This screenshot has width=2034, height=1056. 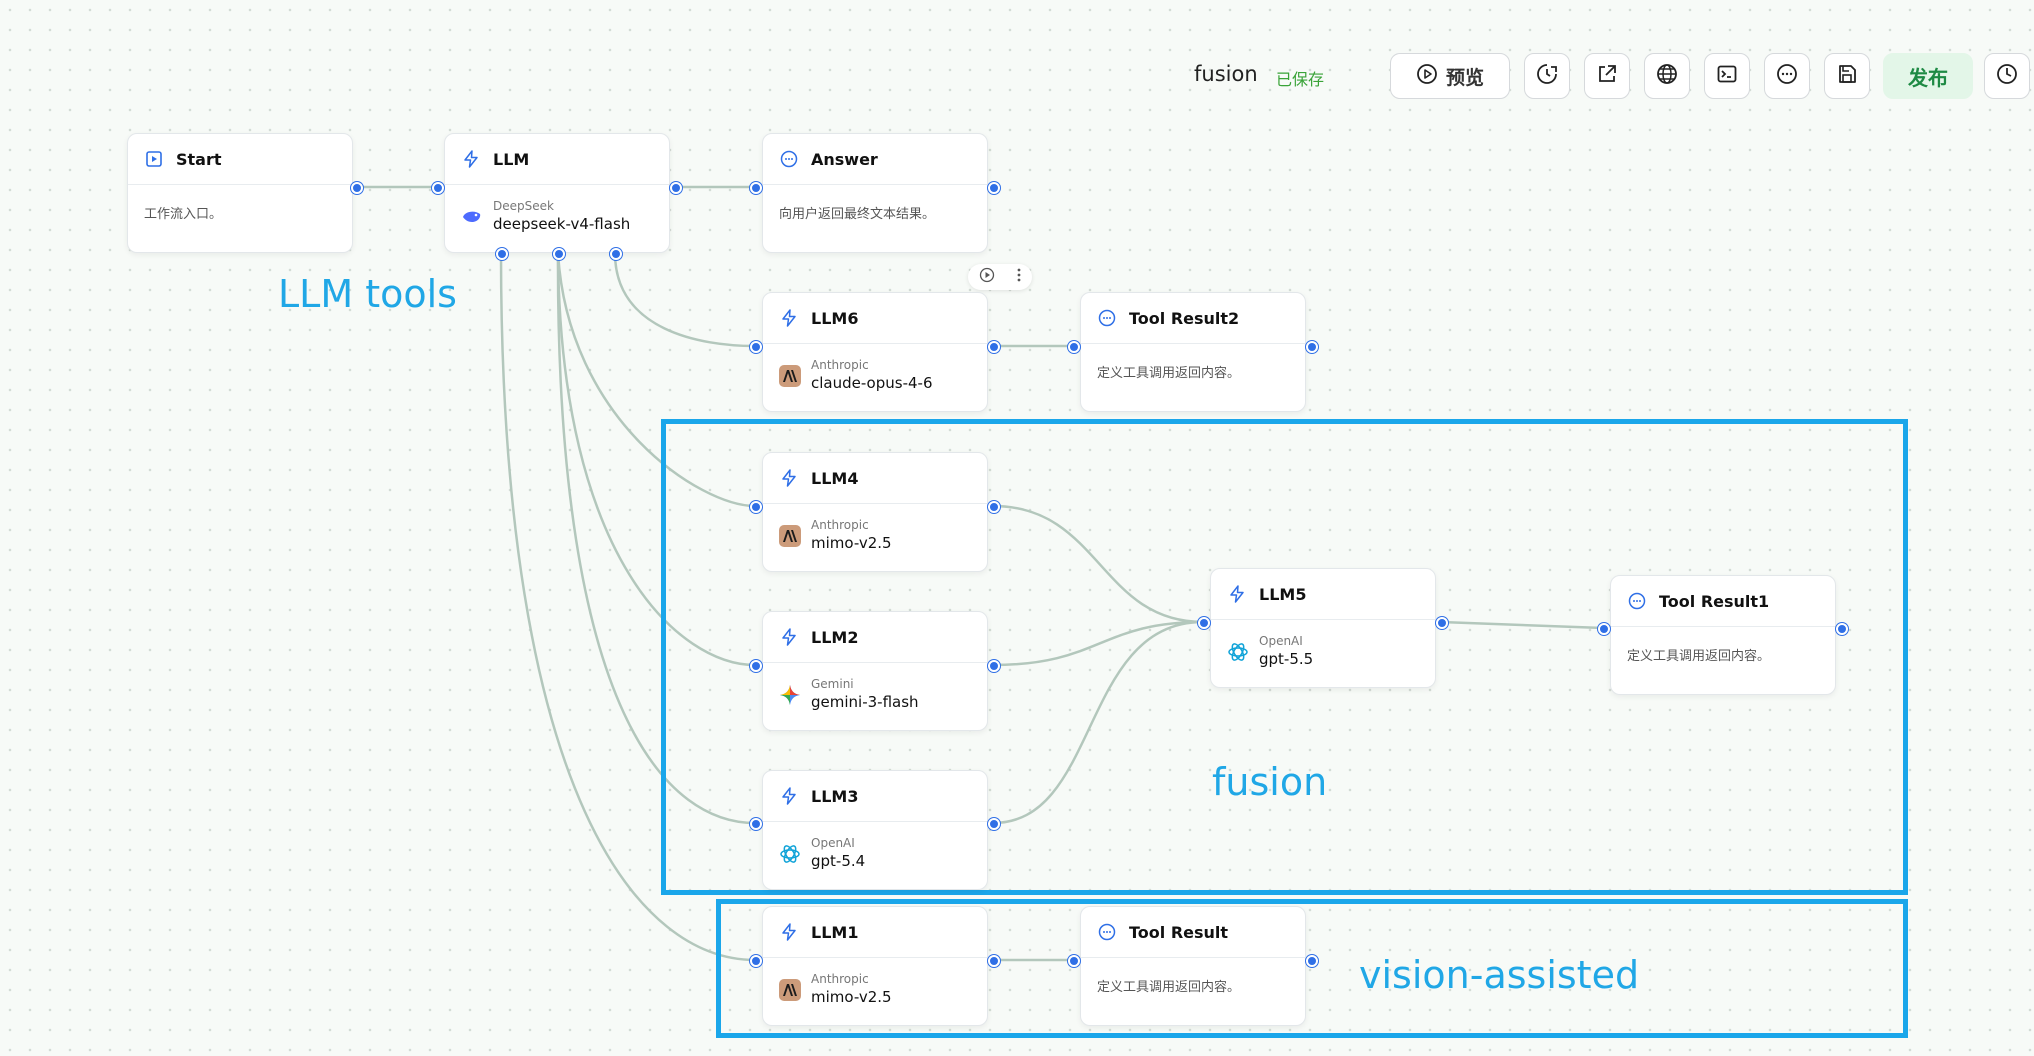 What do you see at coordinates (756, 666) in the screenshot?
I see `handle-llm2-in` at bounding box center [756, 666].